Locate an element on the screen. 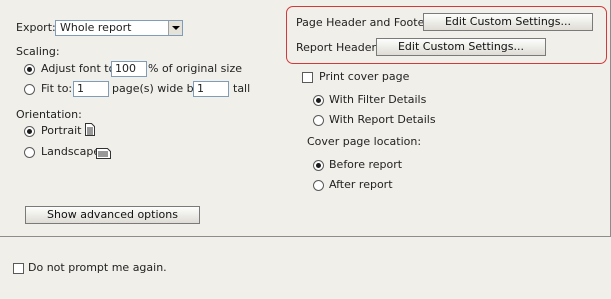 The image size is (611, 299). before-report-radio is located at coordinates (318, 165).